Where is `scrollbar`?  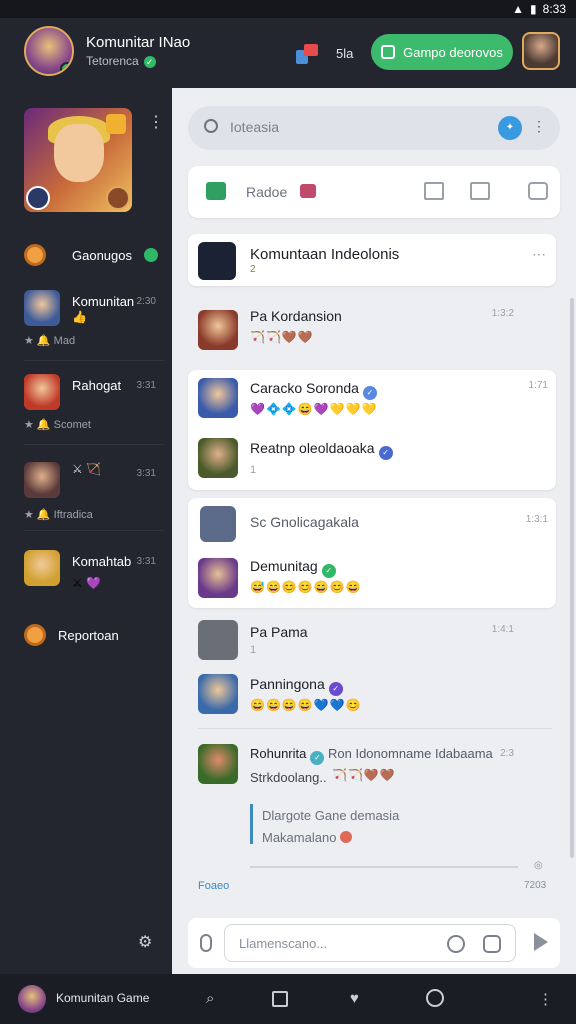 scrollbar is located at coordinates (572, 578).